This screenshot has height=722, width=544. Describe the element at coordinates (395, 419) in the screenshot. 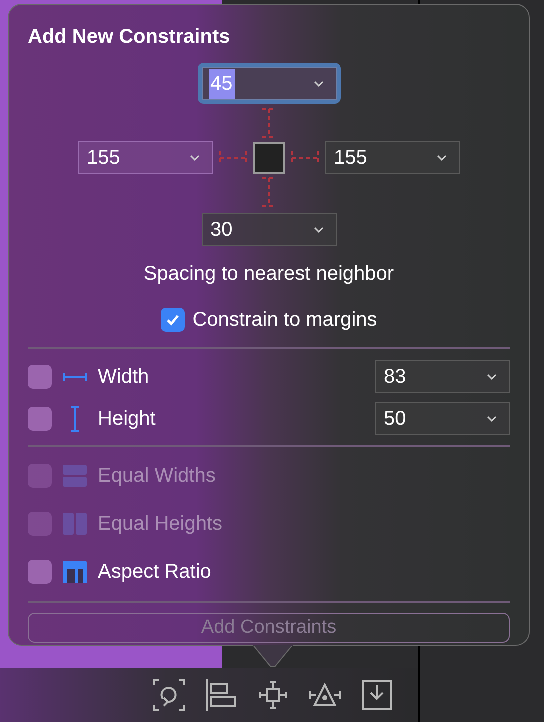

I see `dropdown-value: 50` at that location.